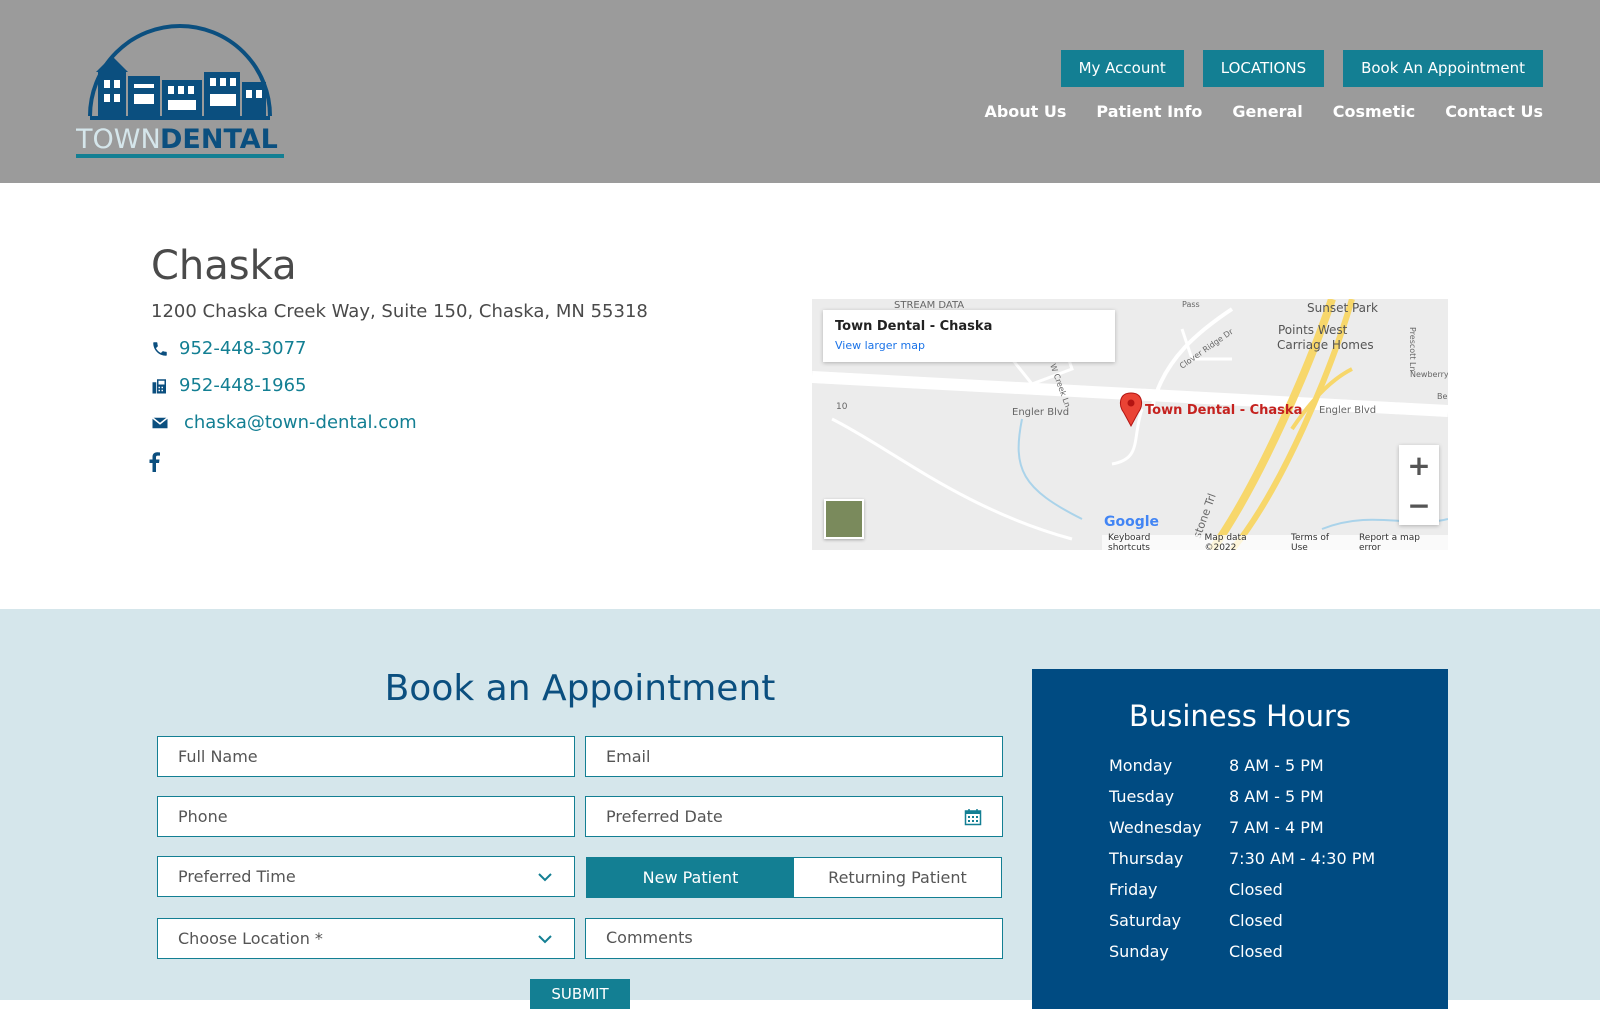  I want to click on email-input: Email, so click(794, 756).